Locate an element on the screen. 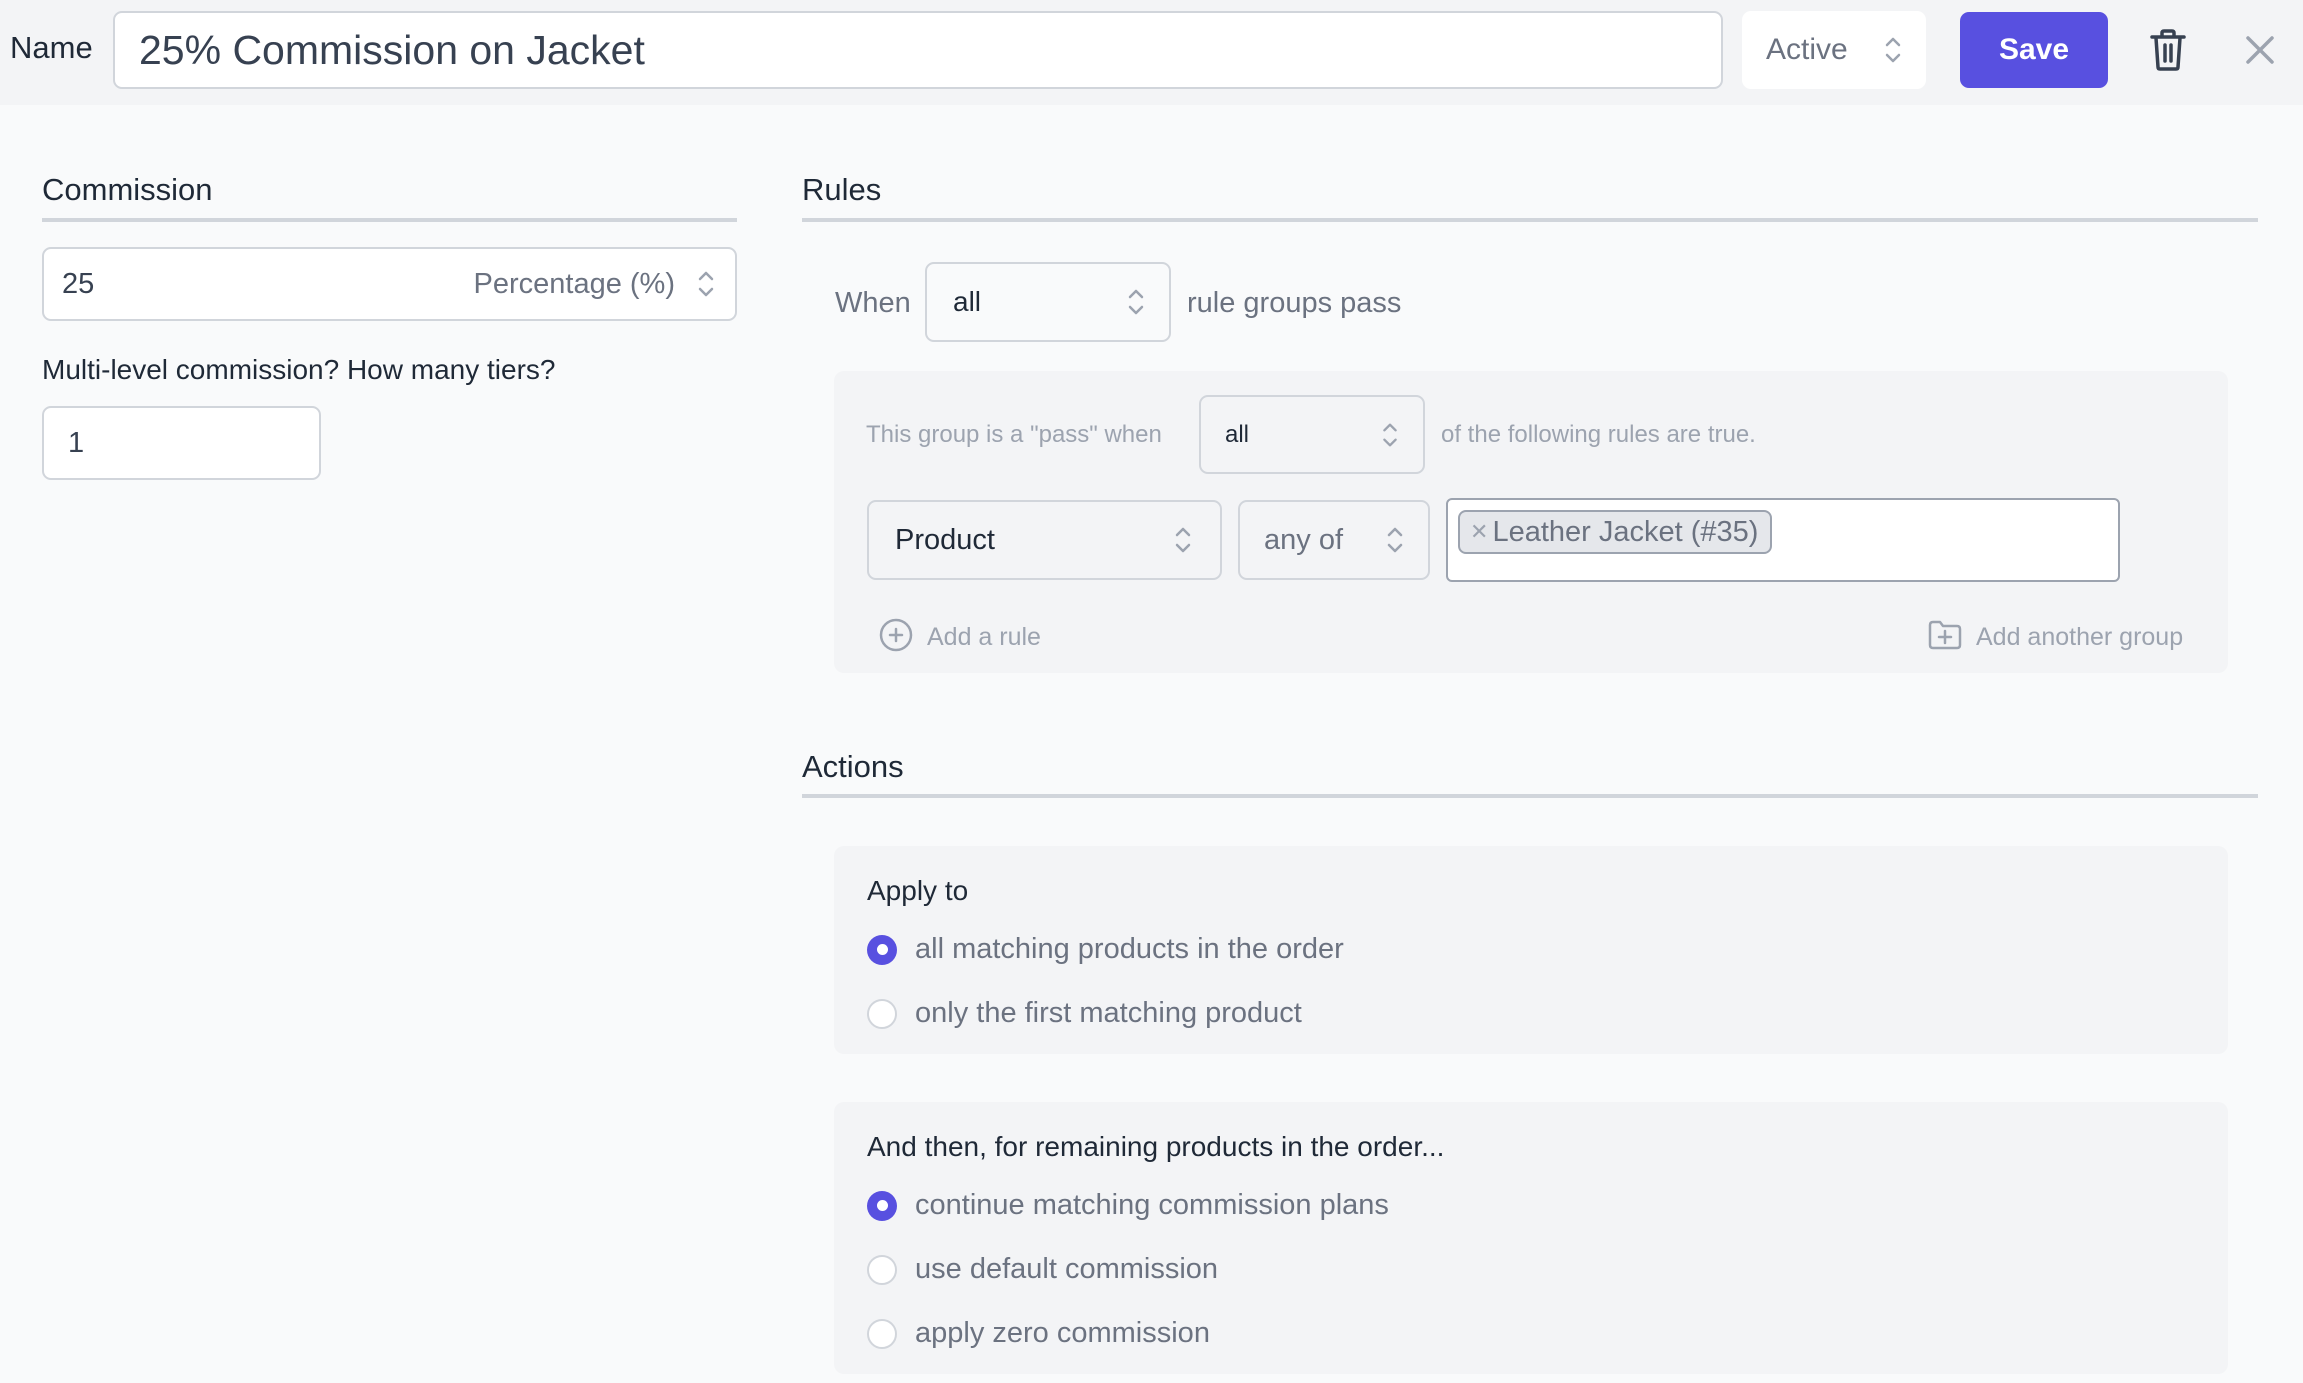 This screenshot has height=1383, width=2303. group-pass-prefix: This group is a "pass" when is located at coordinates (1014, 434).